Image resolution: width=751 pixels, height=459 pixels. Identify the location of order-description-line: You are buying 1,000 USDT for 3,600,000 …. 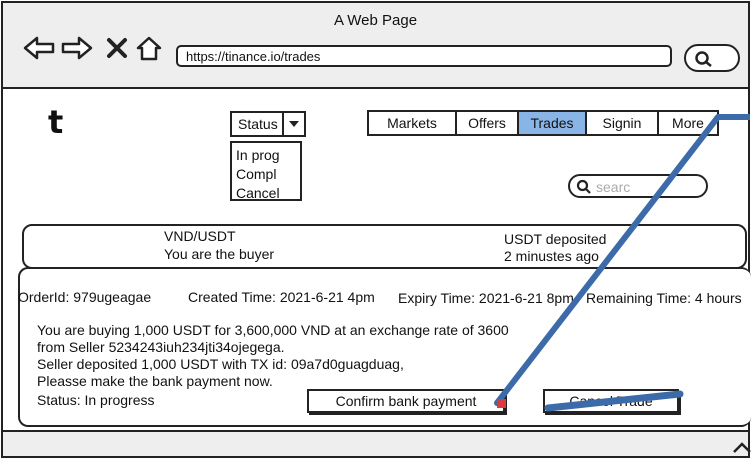
(273, 330).